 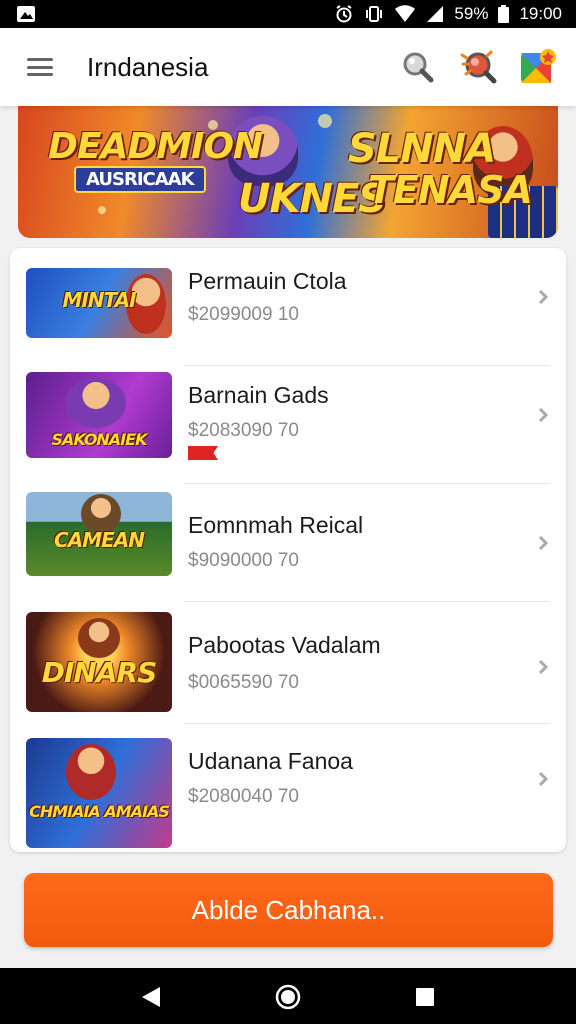 I want to click on status-bar: 59% 19:00, so click(x=288, y=14).